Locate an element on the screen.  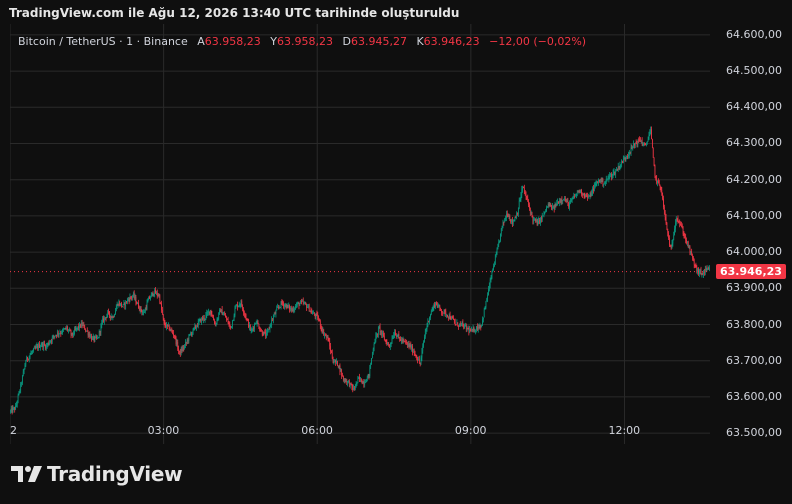
tradingview-logo-icon is located at coordinates (26, 474).